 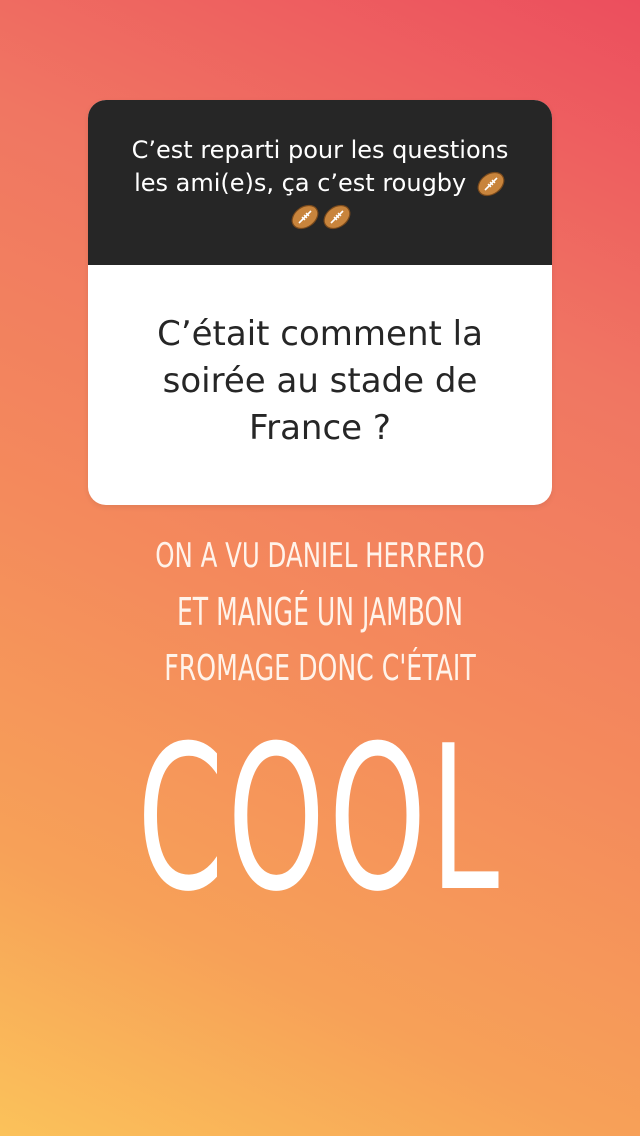 I want to click on answer-text-line: ET MANGÉ UN JAMBON, so click(x=320, y=612).